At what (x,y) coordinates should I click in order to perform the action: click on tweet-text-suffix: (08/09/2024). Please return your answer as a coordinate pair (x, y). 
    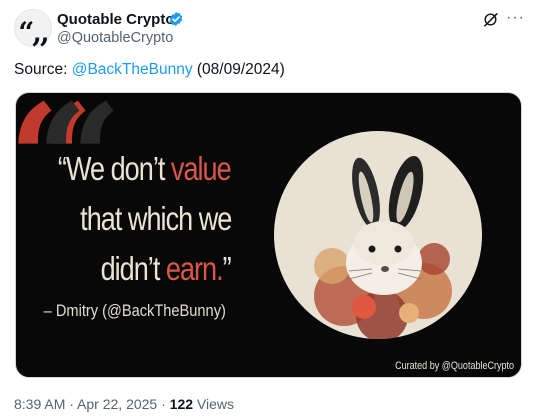
    Looking at the image, I should click on (238, 69).